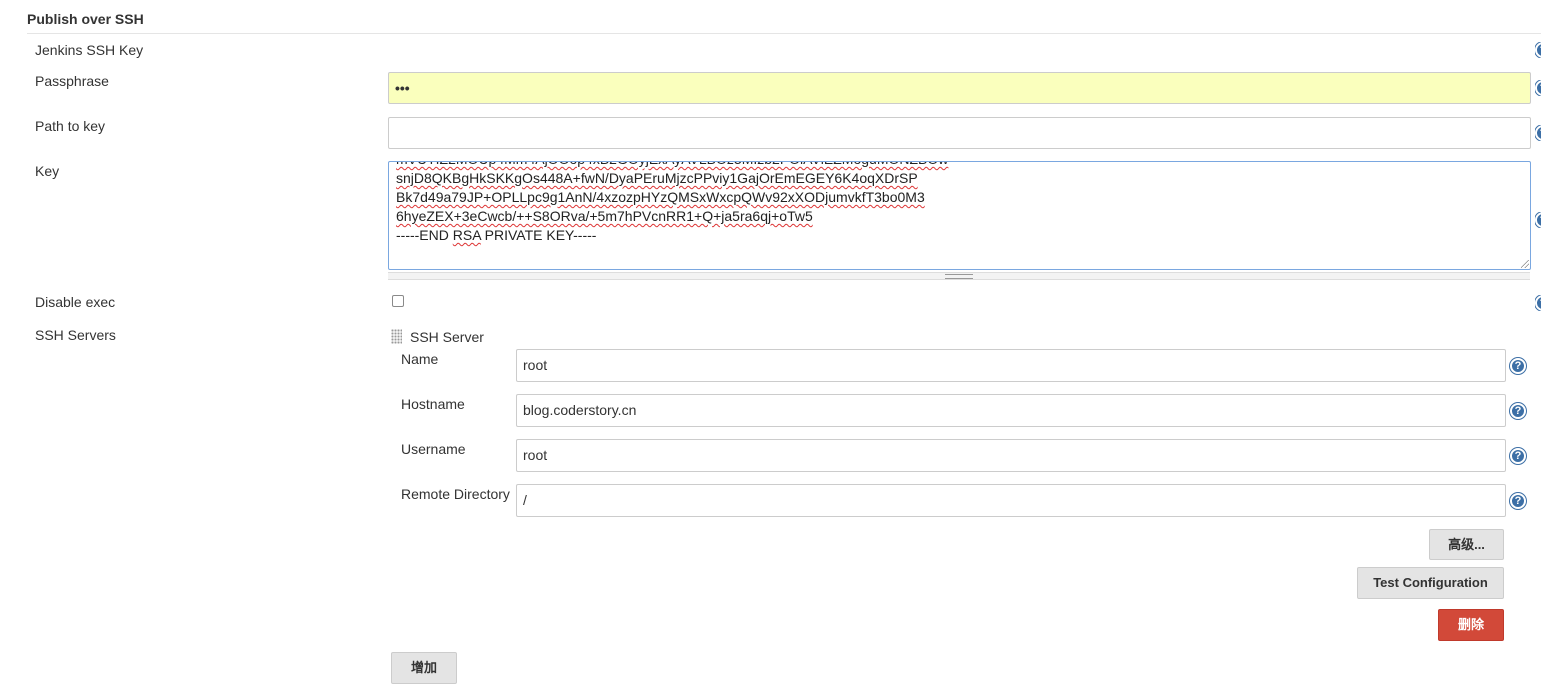 This screenshot has height=690, width=1541. I want to click on add-server-button: 增加, so click(424, 668).